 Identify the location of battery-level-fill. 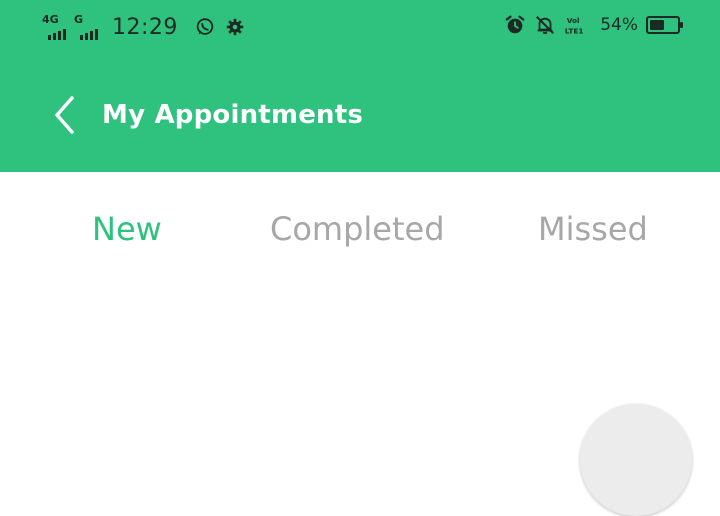
(657, 25).